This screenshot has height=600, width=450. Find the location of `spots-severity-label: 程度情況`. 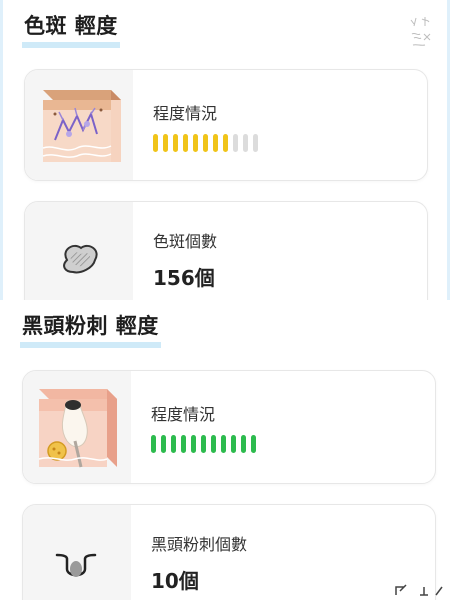

spots-severity-label: 程度情況 is located at coordinates (185, 113).